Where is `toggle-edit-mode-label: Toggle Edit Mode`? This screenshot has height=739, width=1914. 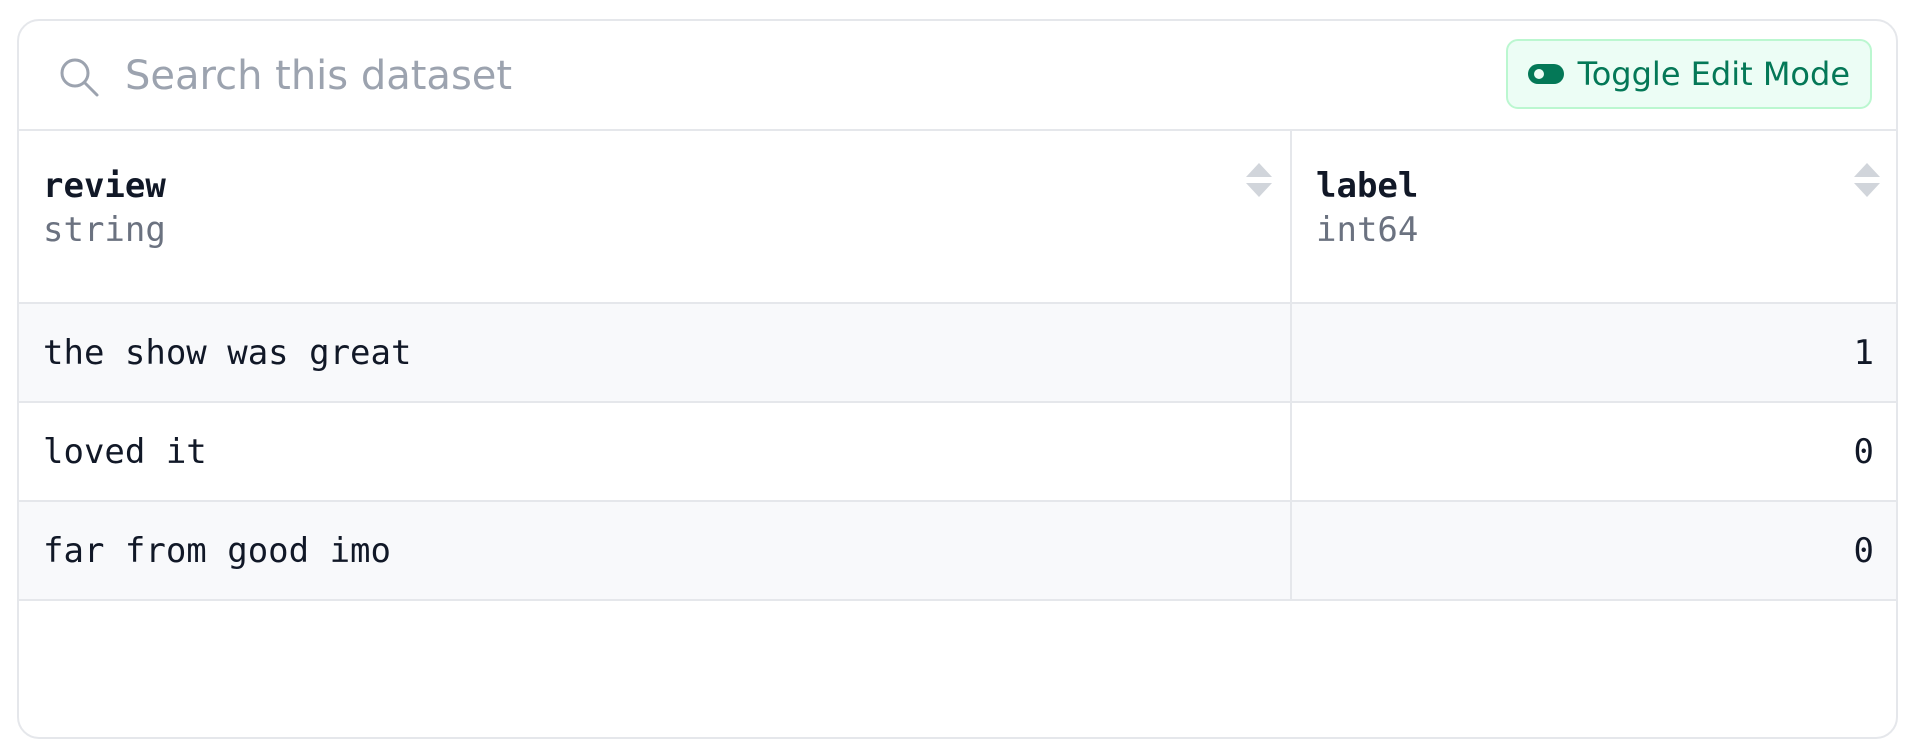
toggle-edit-mode-label: Toggle Edit Mode is located at coordinates (1713, 74).